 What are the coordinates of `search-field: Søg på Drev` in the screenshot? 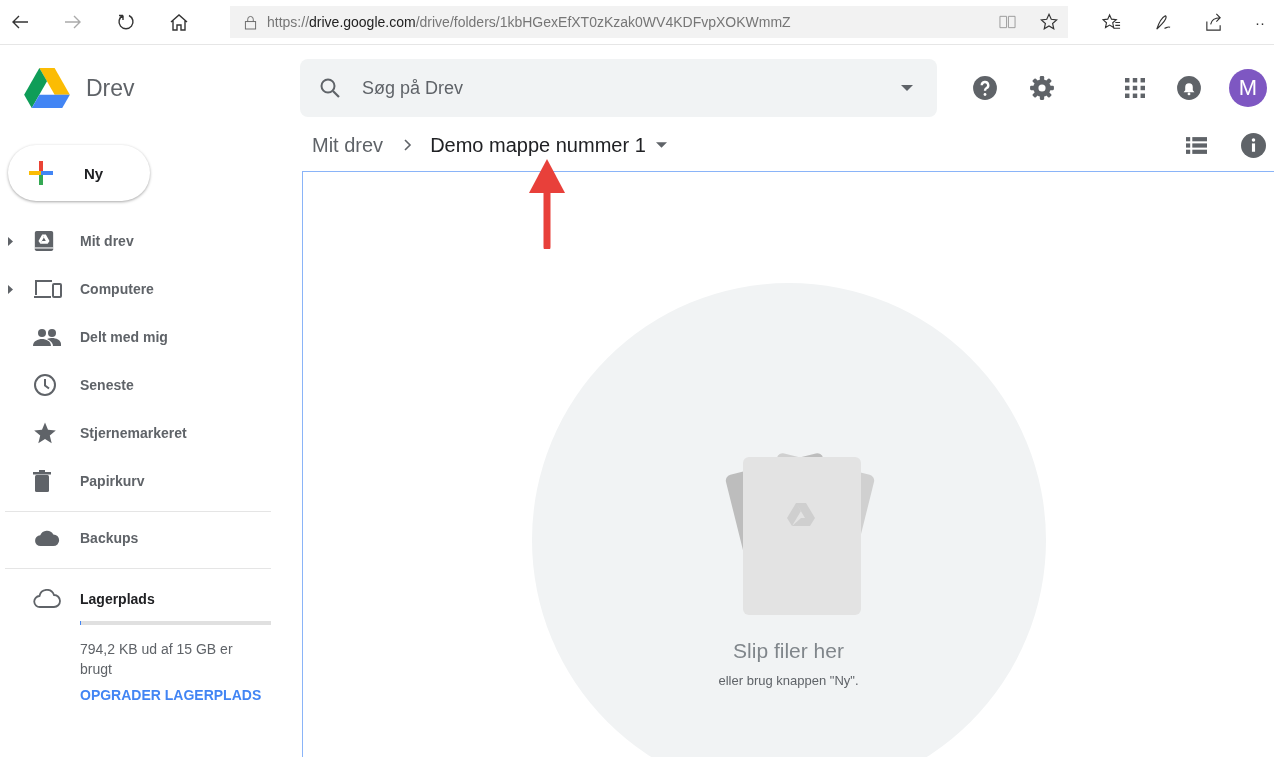 It's located at (621, 88).